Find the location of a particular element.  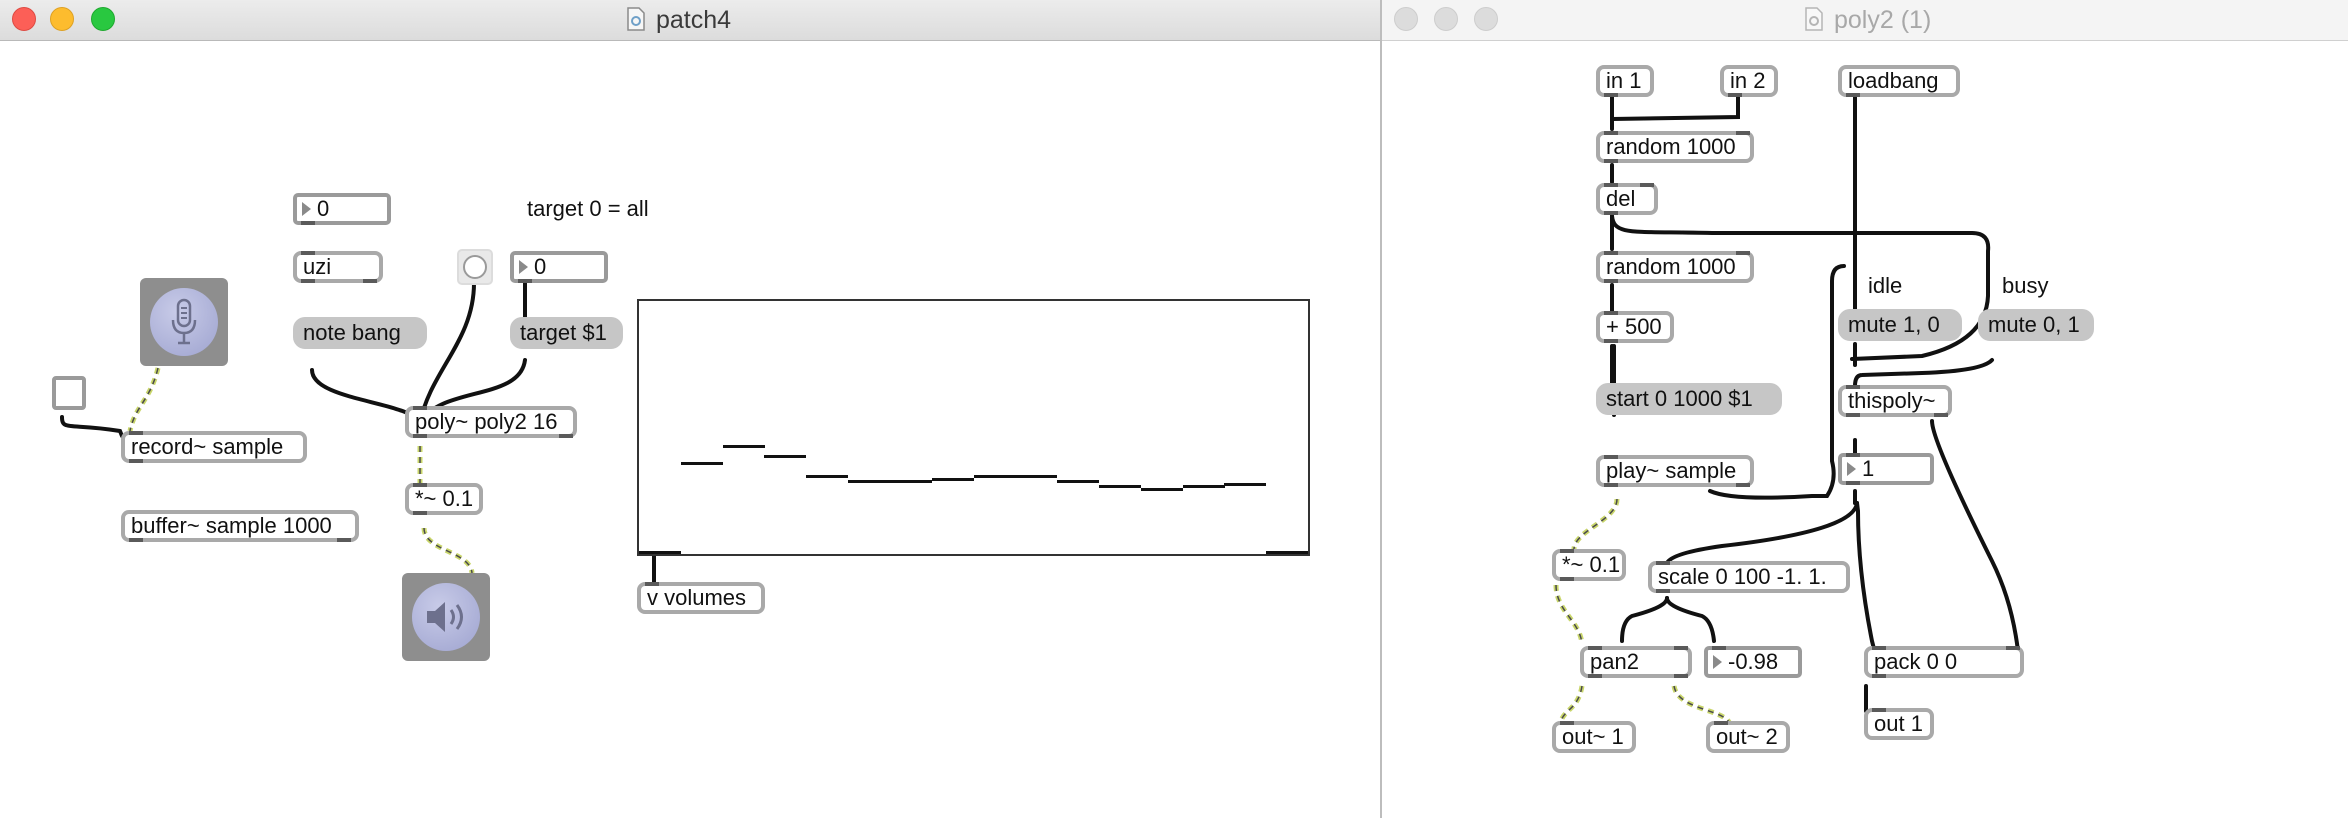

mute-idle-message: mute 1, 0 is located at coordinates (1900, 325).